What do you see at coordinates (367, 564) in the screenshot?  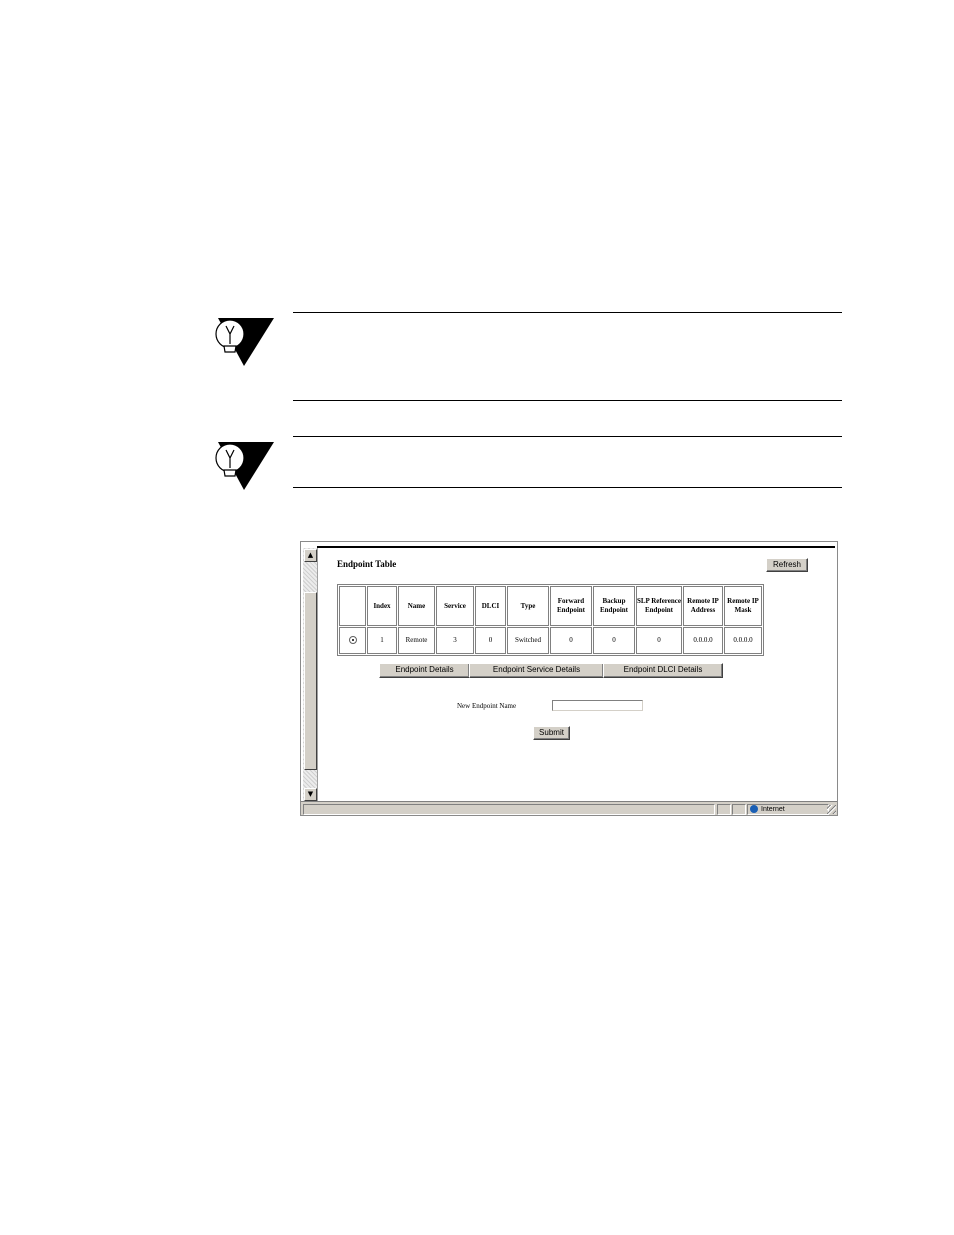 I see `page-title: Endpoint Table` at bounding box center [367, 564].